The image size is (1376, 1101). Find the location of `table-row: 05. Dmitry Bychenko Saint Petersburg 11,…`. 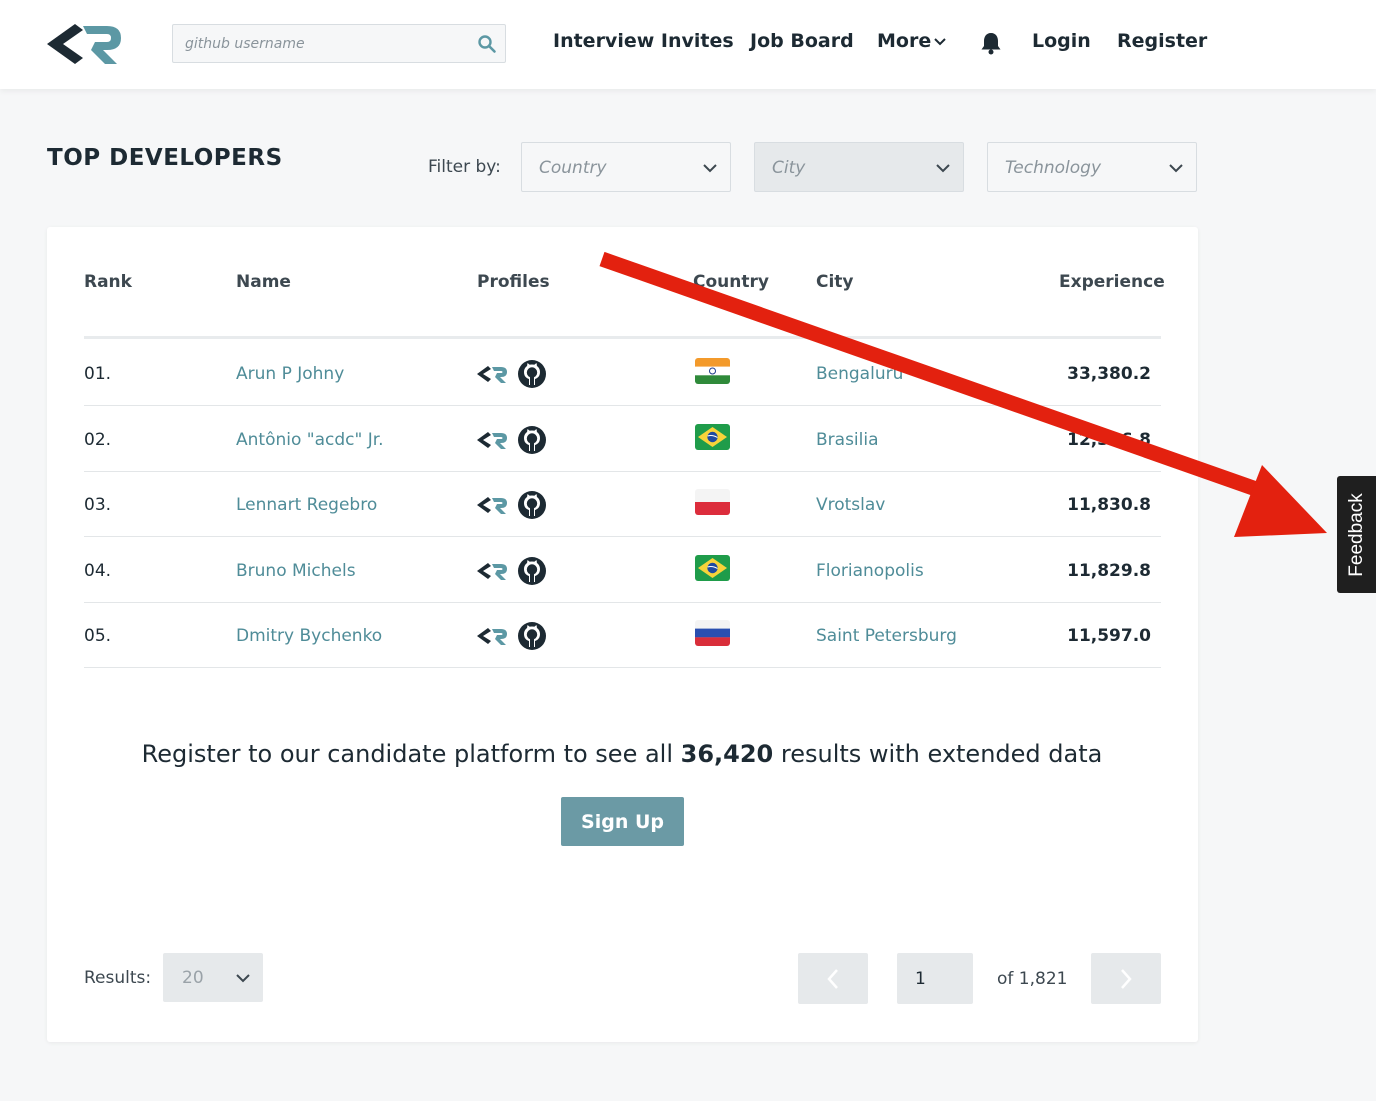

table-row: 05. Dmitry Bychenko Saint Petersburg 11,… is located at coordinates (622, 635).